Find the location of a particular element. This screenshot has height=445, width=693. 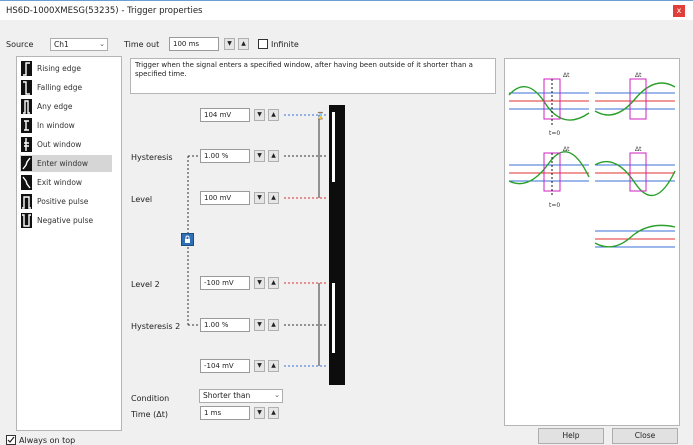

trigger-kind-out-window: Out window is located at coordinates (66, 144).